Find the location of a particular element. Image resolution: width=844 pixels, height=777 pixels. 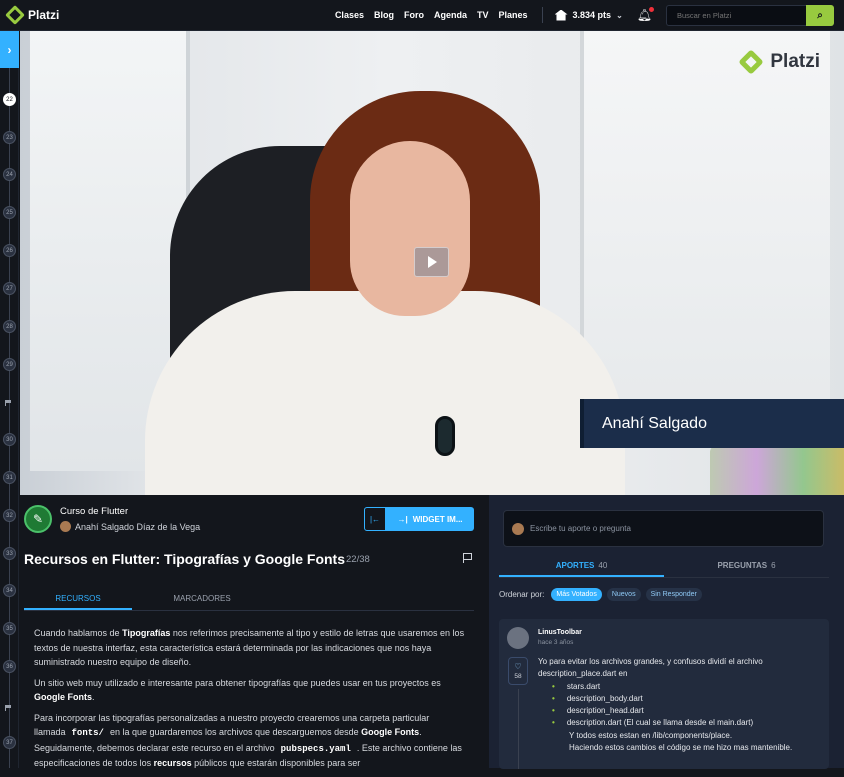

chevron-down-icon: ⌄ is located at coordinates (619, 15).